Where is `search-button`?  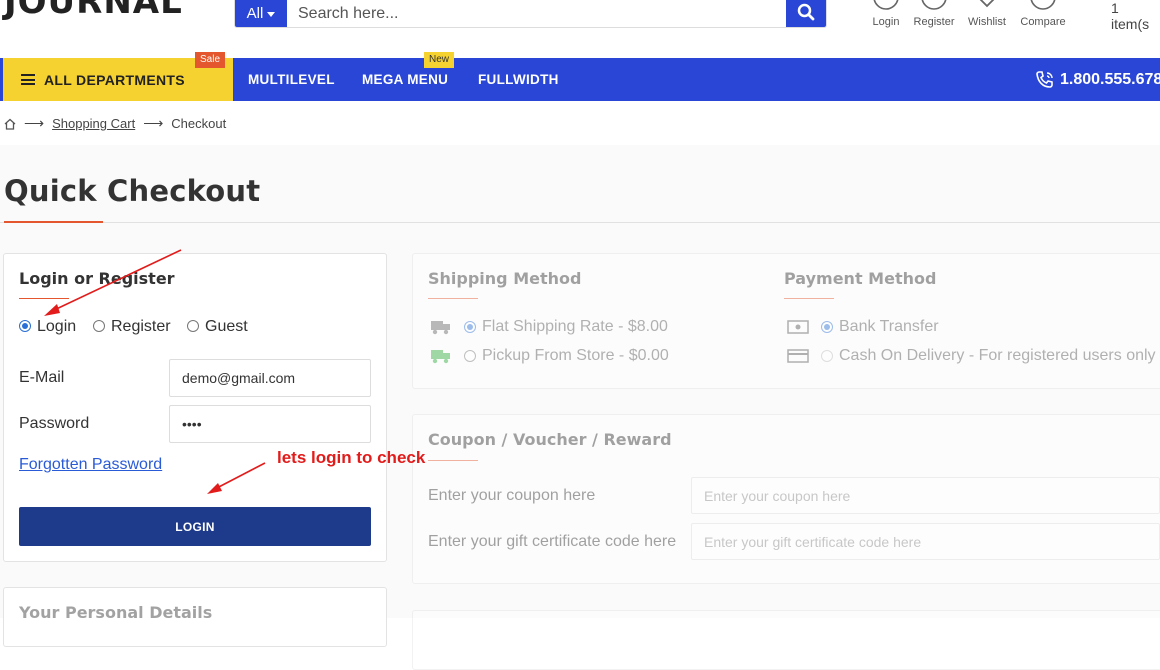 search-button is located at coordinates (806, 13).